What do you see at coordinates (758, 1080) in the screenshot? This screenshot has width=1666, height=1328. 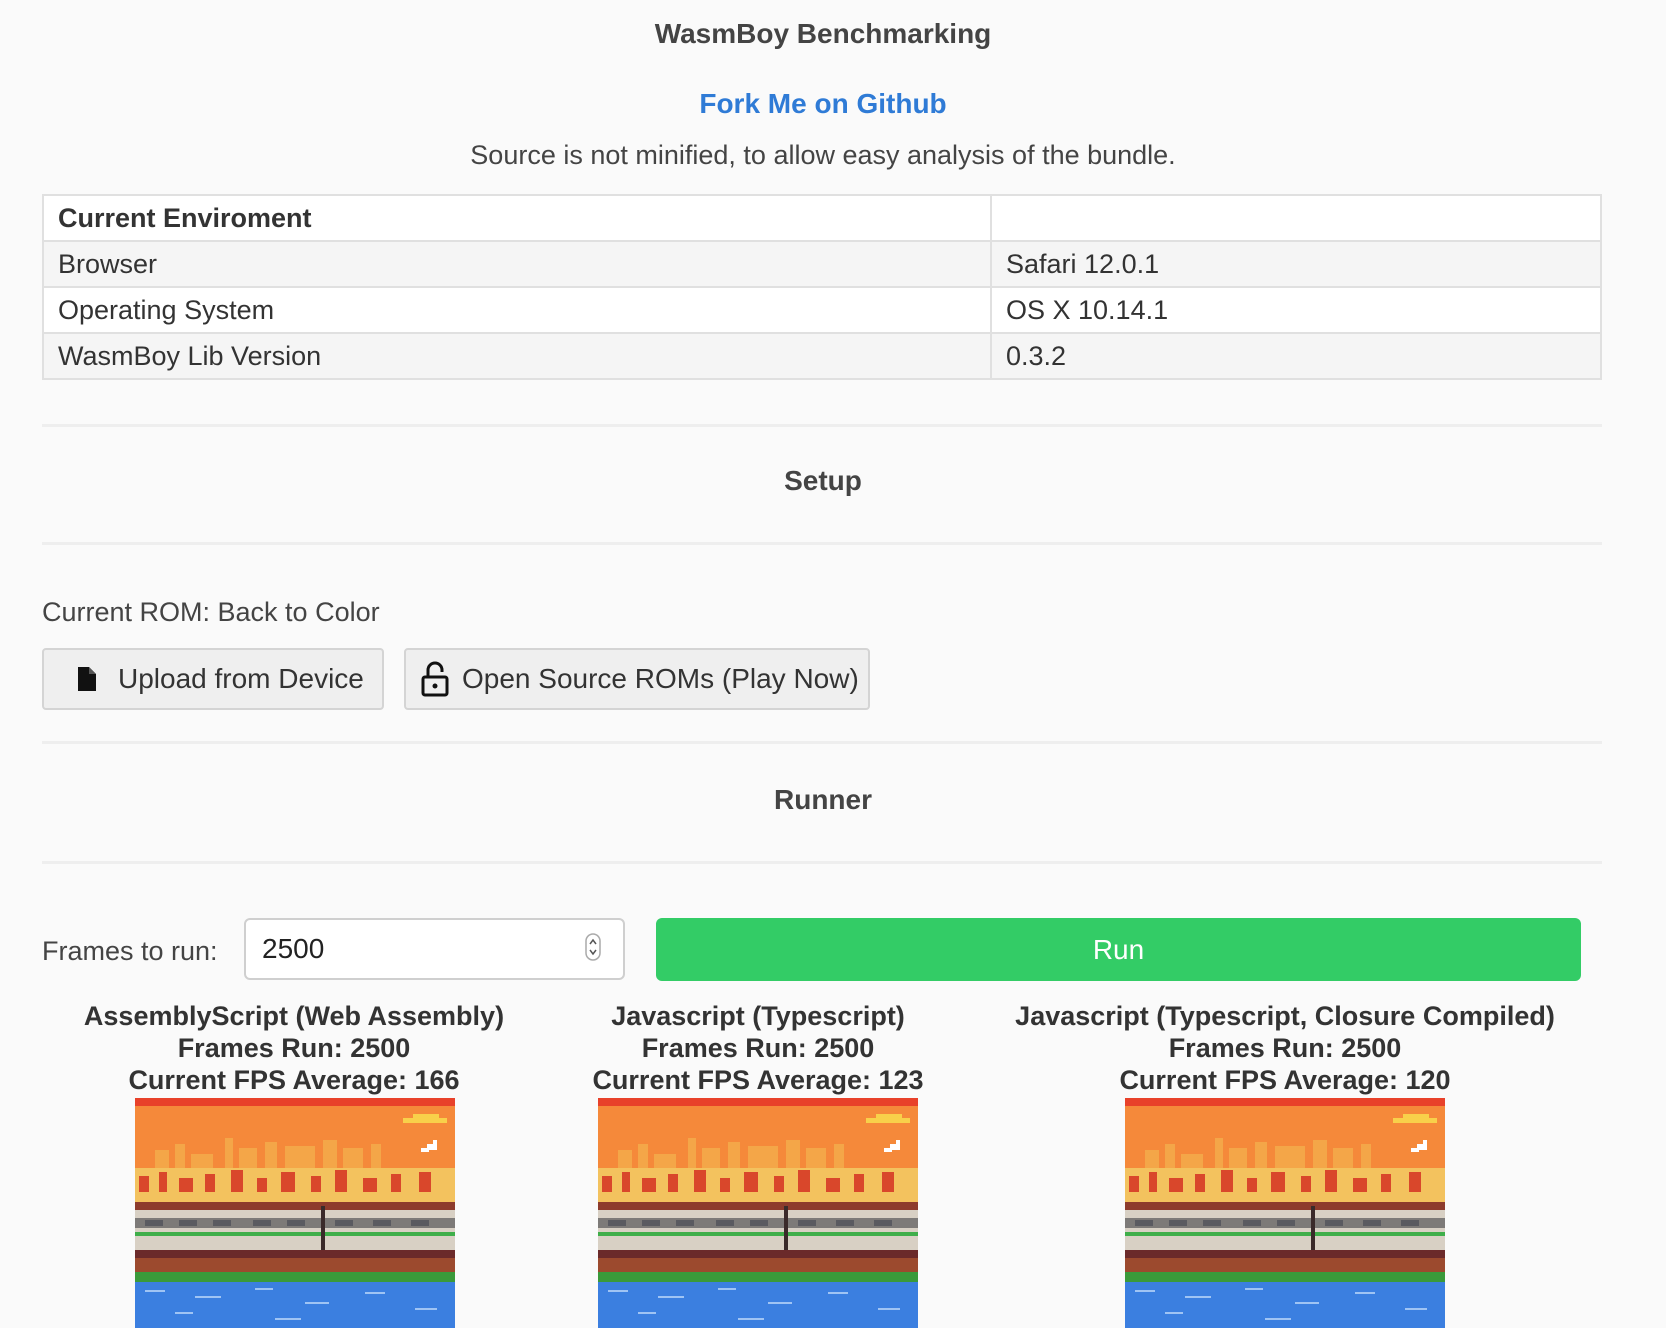 I see `result-fps: Current FPS Average: 123` at bounding box center [758, 1080].